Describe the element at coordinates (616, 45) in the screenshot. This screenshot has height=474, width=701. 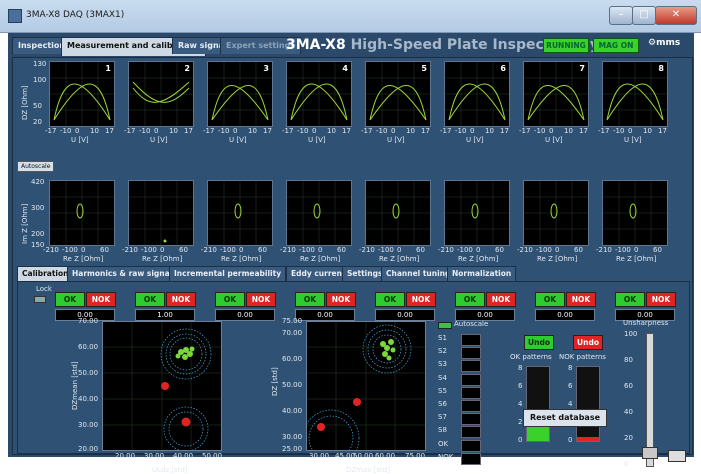
I see `mag-on-indicator: MAG ON` at that location.